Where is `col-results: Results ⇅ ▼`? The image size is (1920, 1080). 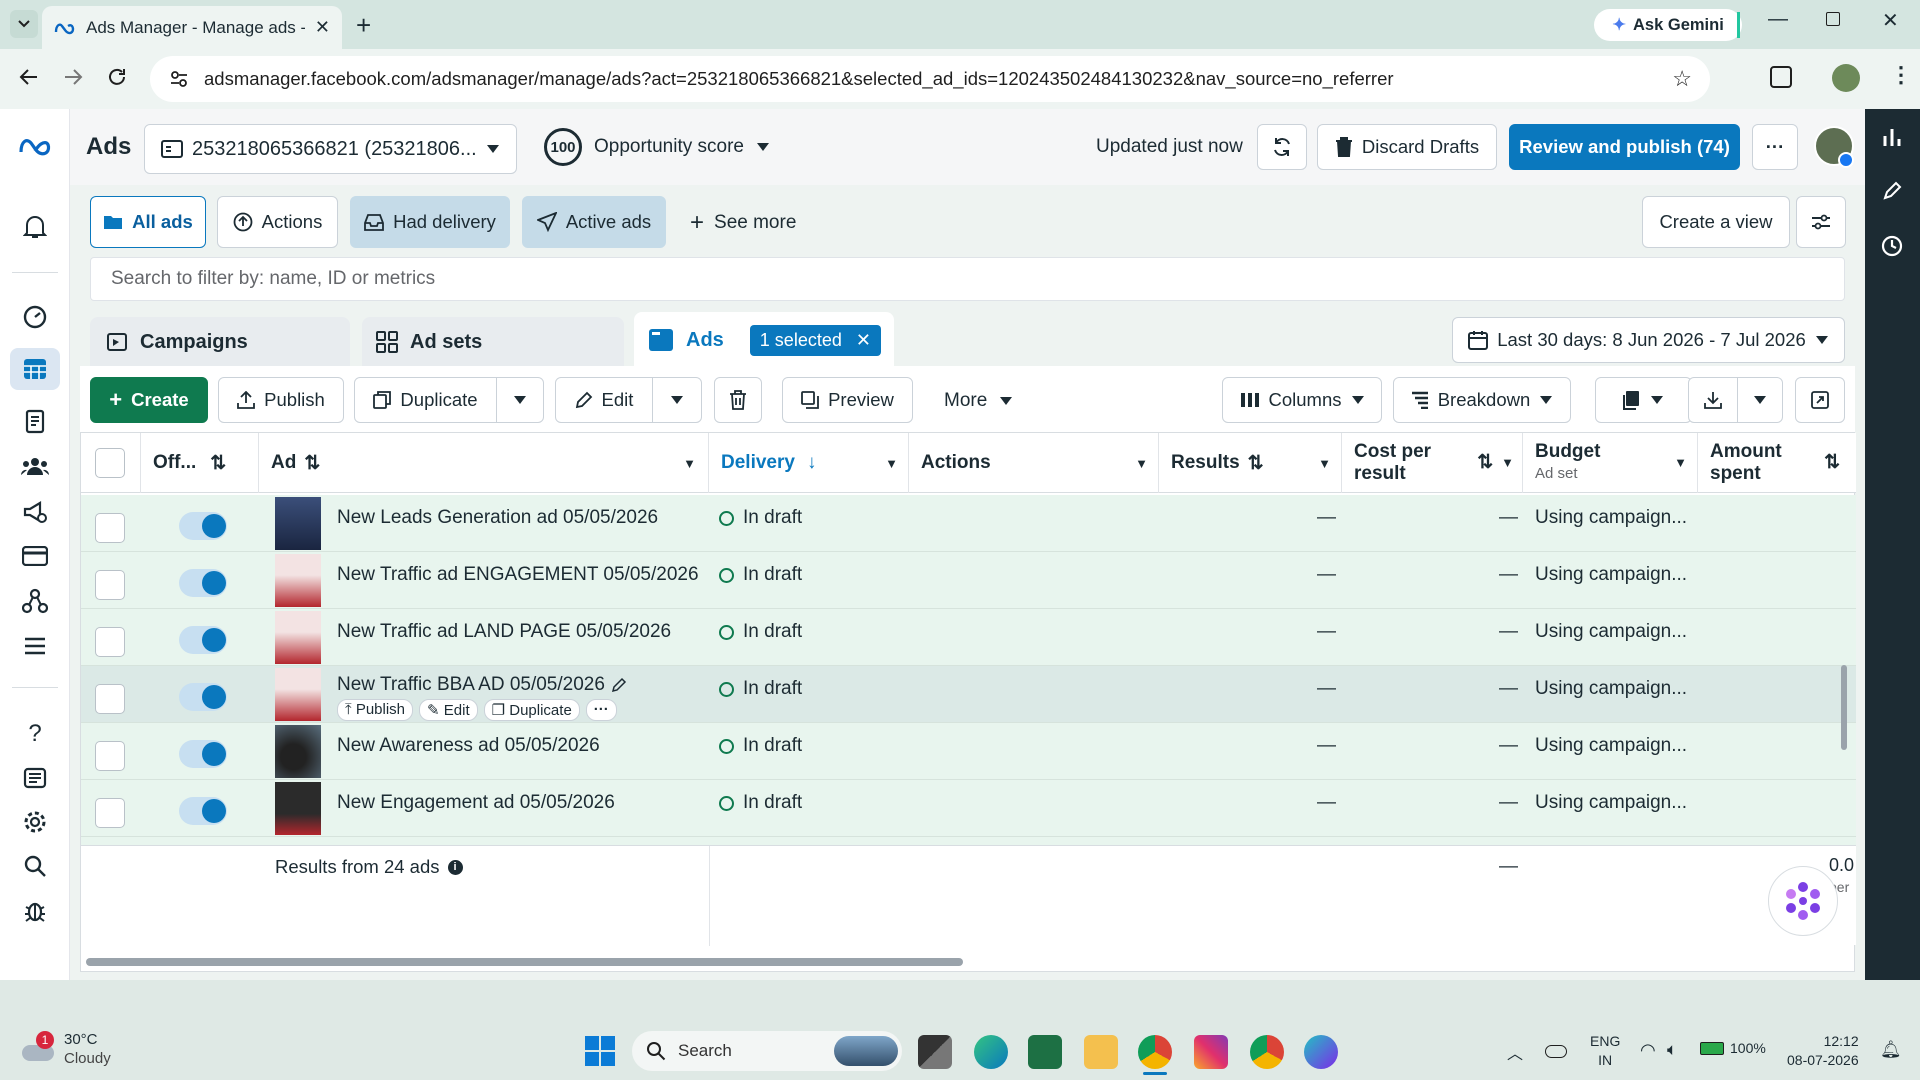 col-results: Results ⇅ ▼ is located at coordinates (1250, 463).